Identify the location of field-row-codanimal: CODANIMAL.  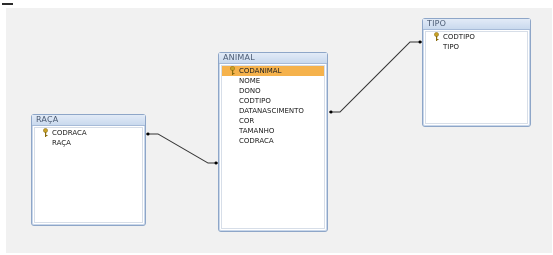
(273, 71).